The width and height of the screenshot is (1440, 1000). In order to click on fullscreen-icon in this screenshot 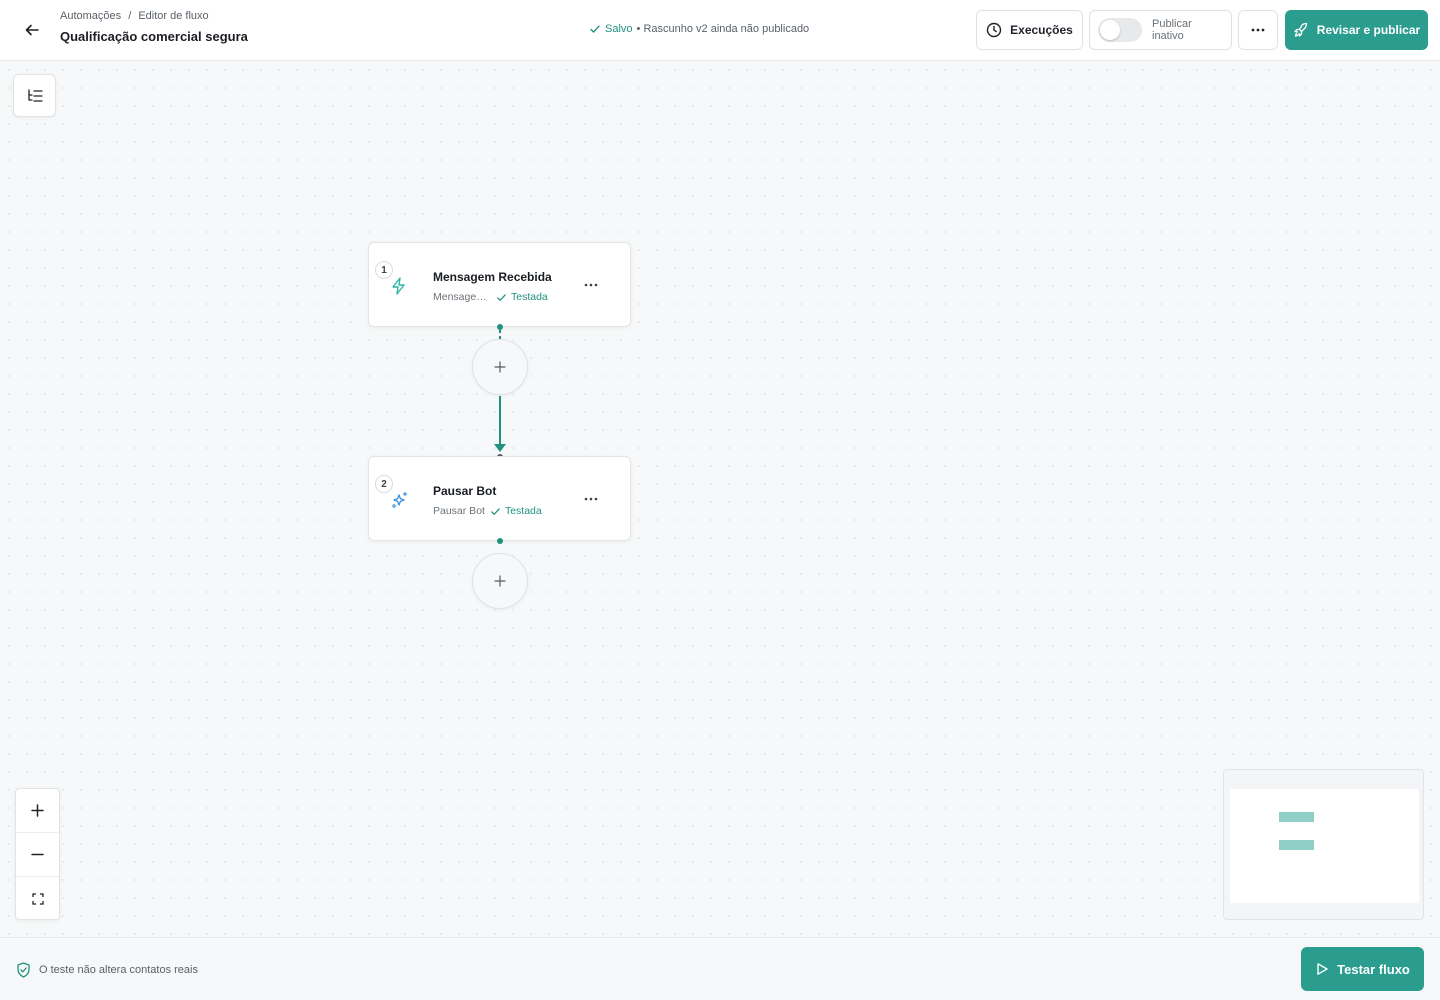, I will do `click(37, 899)`.